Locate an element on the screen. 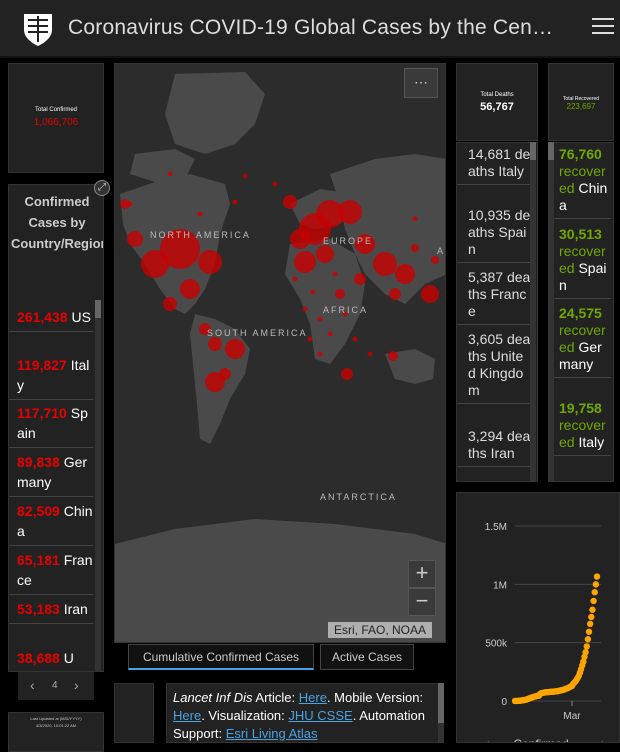  total-confirmed-label: Total Confirmed is located at coordinates (56, 110).